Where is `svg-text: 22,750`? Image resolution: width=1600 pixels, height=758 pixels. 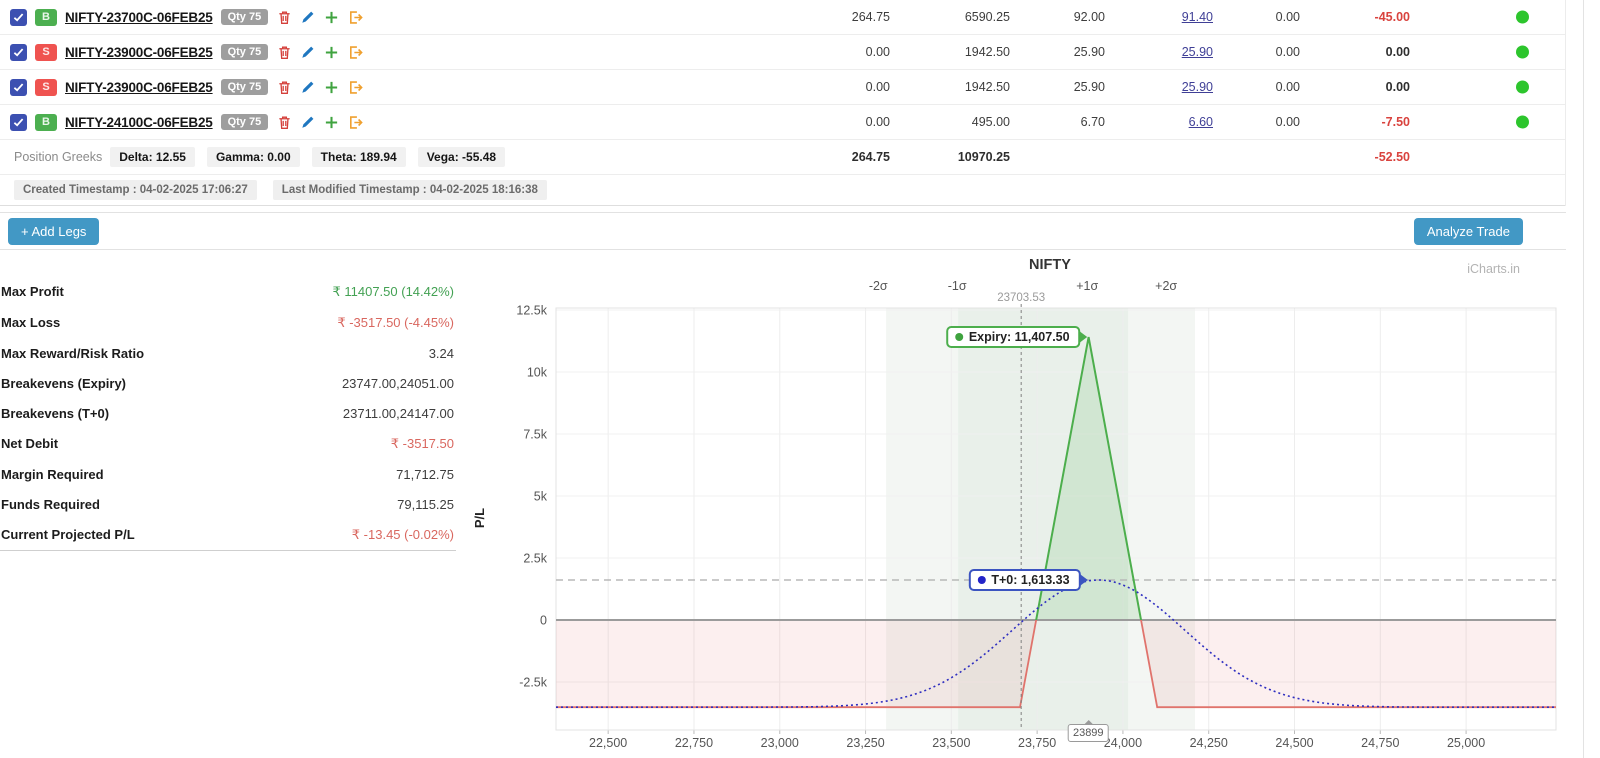
svg-text: 22,750 is located at coordinates (694, 743).